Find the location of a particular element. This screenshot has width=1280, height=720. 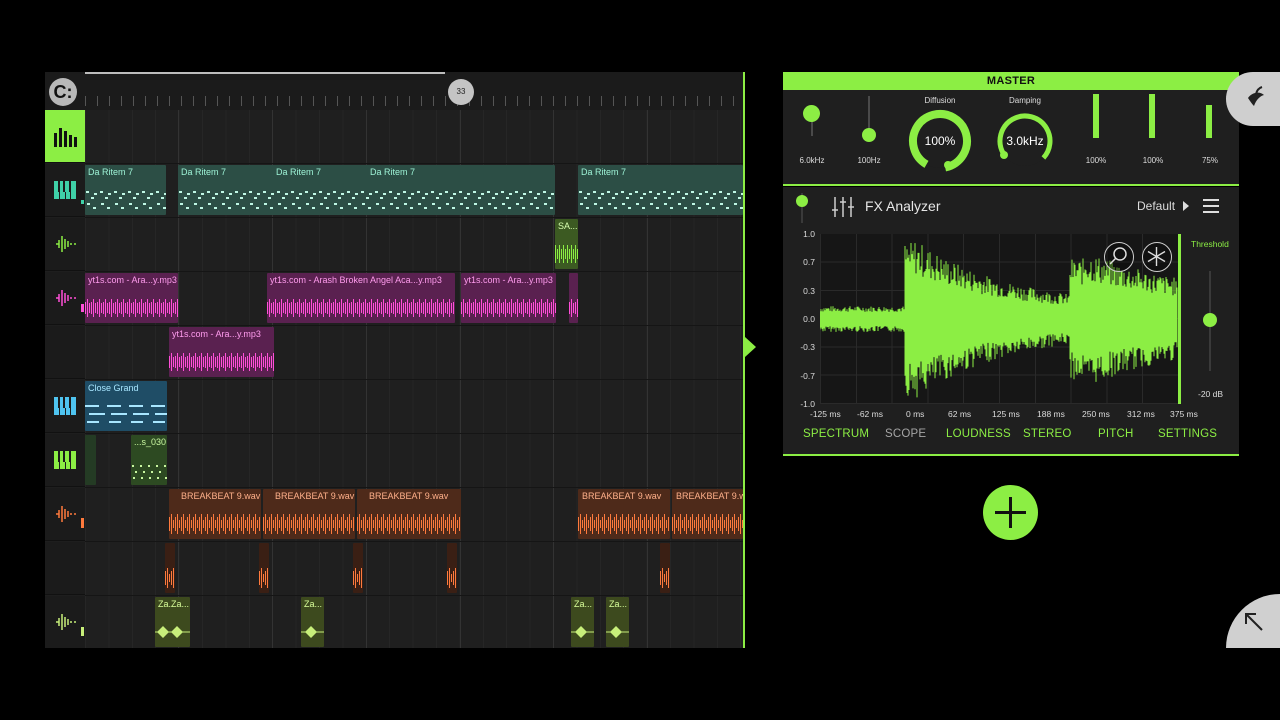

damping-knob: 3.0kHz is located at coordinates (1025, 141).